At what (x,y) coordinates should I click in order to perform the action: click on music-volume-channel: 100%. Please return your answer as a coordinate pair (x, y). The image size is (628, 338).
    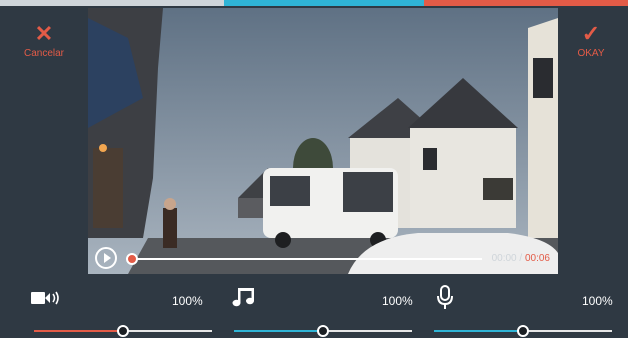
    Looking at the image, I should click on (313, 306).